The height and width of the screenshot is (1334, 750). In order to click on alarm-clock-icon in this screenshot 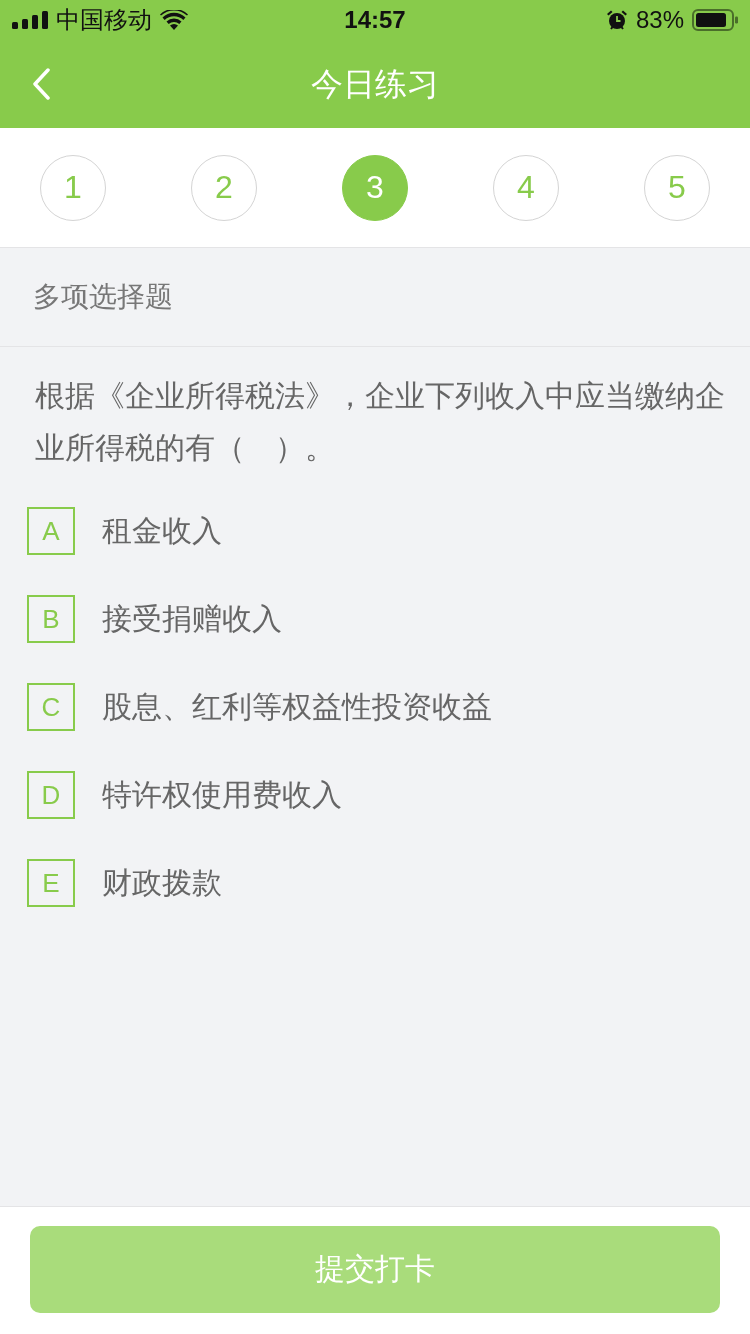, I will do `click(616, 20)`.